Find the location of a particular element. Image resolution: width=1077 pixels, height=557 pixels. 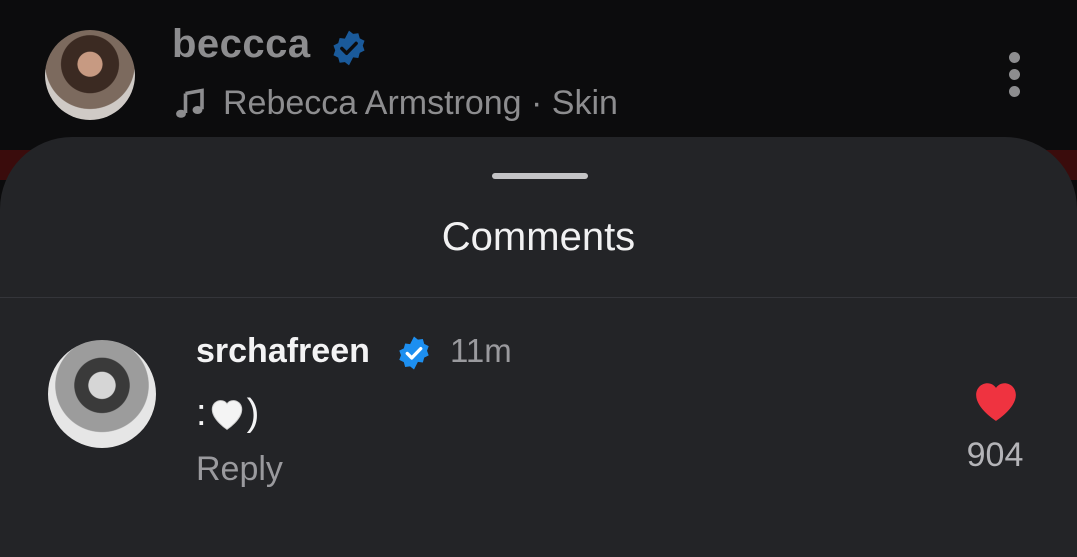

comment-text-suffix: ) is located at coordinates (253, 413).